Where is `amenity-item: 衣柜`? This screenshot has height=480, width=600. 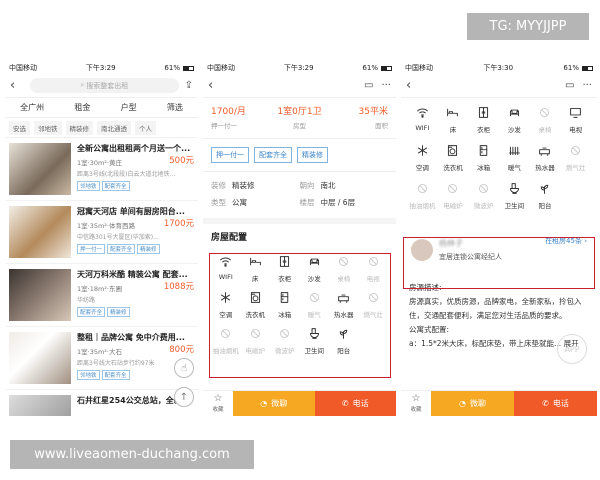
amenity-item: 衣柜 is located at coordinates (483, 120).